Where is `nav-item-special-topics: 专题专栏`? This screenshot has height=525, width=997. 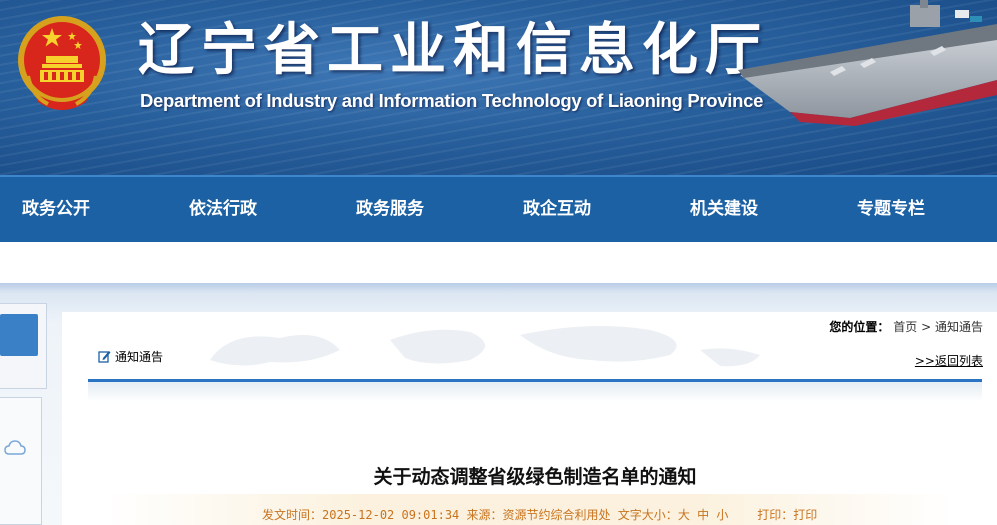 nav-item-special-topics: 专题专栏 is located at coordinates (891, 209).